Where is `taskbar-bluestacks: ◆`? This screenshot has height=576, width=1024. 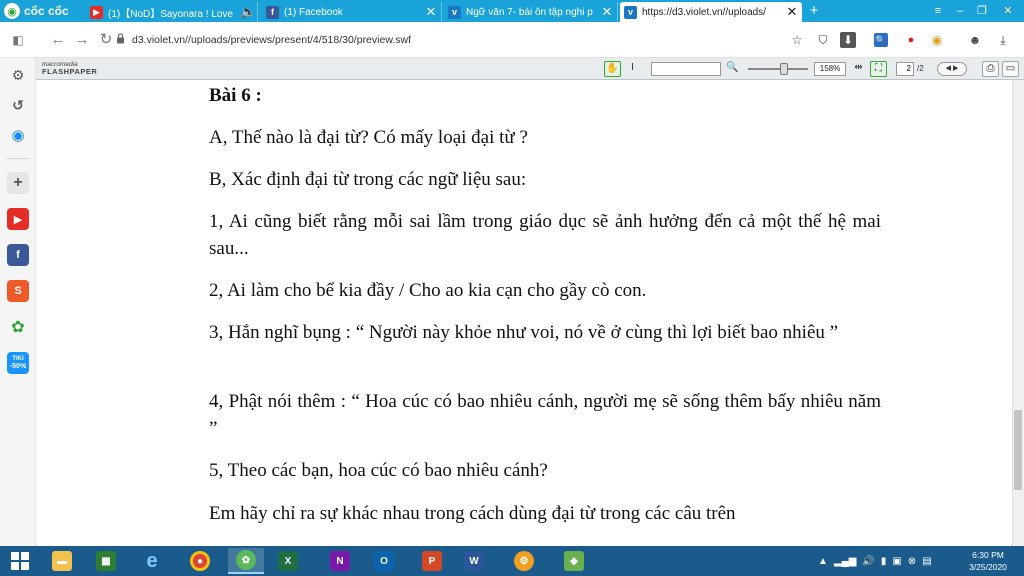 taskbar-bluestacks: ◆ is located at coordinates (574, 561).